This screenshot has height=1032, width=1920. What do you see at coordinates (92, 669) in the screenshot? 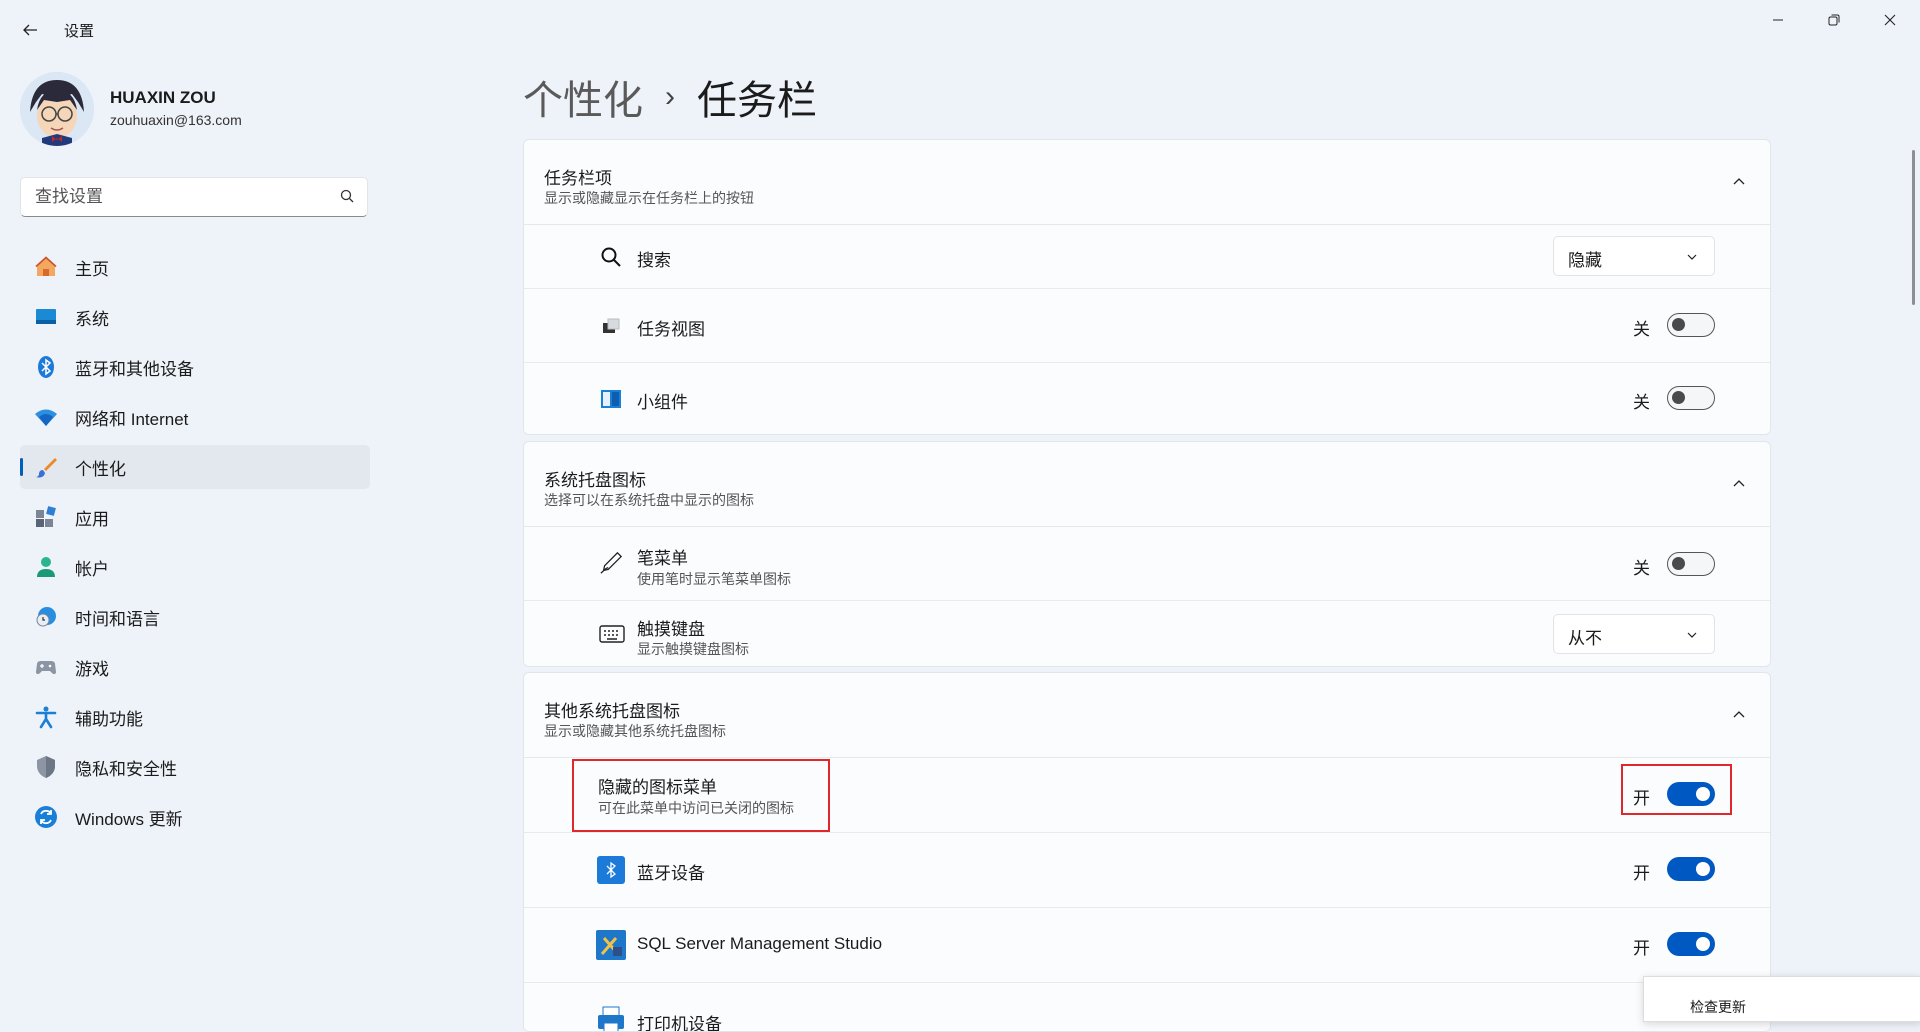
I see `sidebar-item-label: 游戏` at bounding box center [92, 669].